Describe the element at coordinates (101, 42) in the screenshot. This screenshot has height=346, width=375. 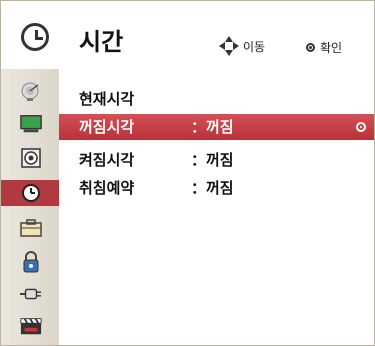
I see `page-title: 시간` at that location.